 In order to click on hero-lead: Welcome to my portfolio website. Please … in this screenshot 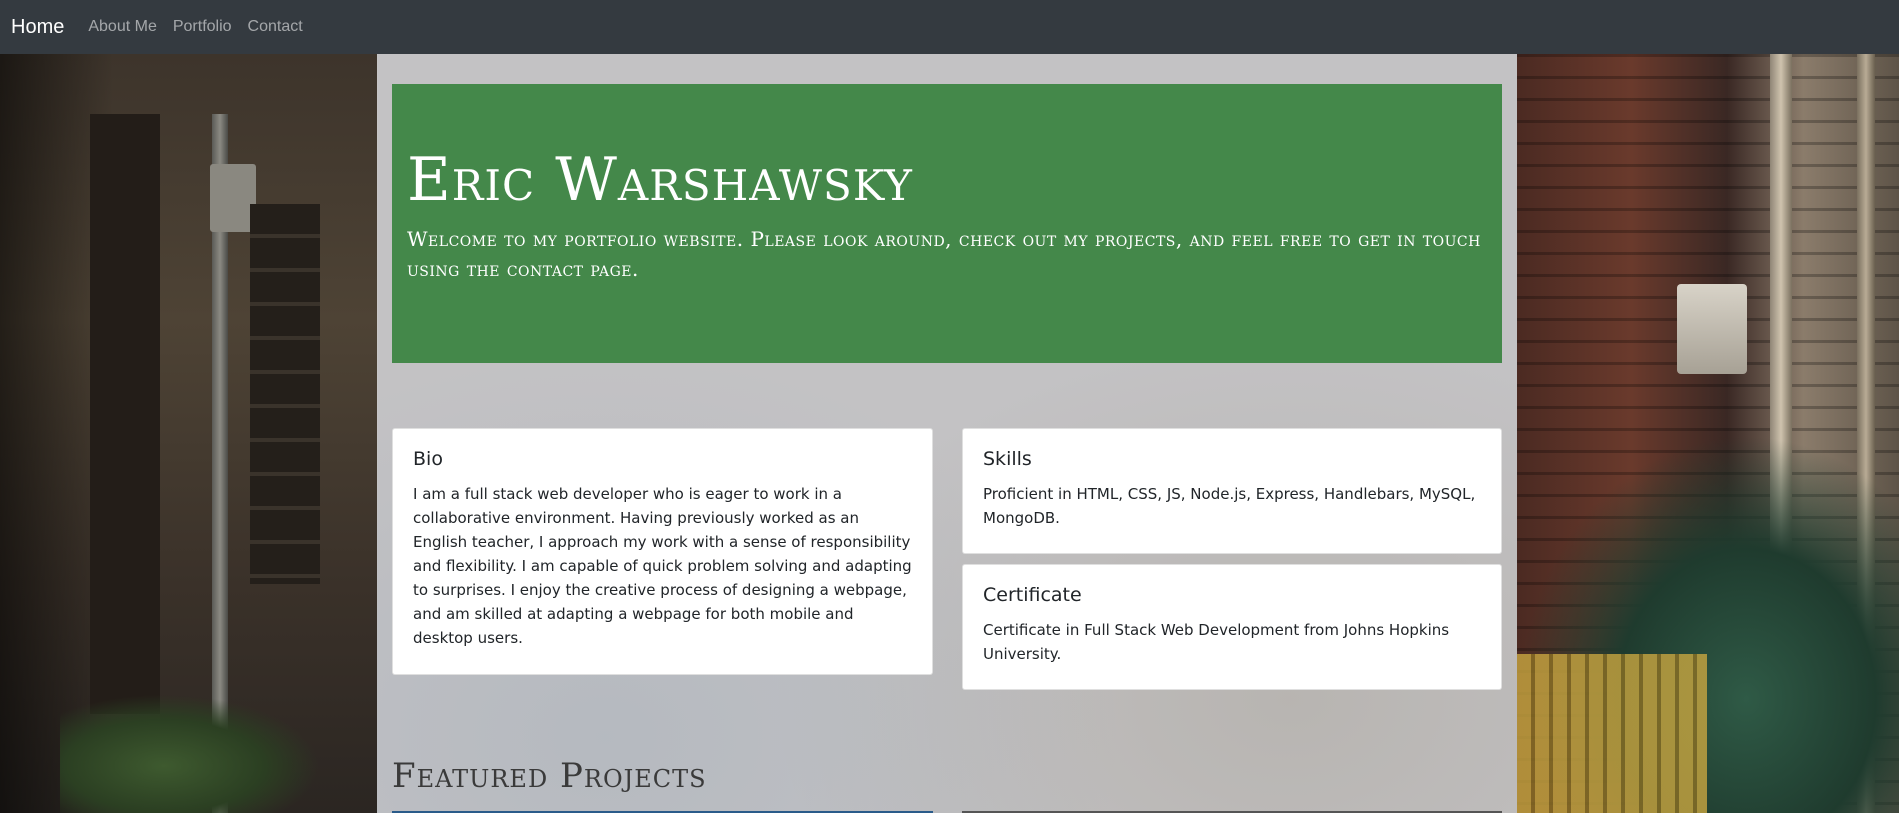, I will do `click(944, 254)`.